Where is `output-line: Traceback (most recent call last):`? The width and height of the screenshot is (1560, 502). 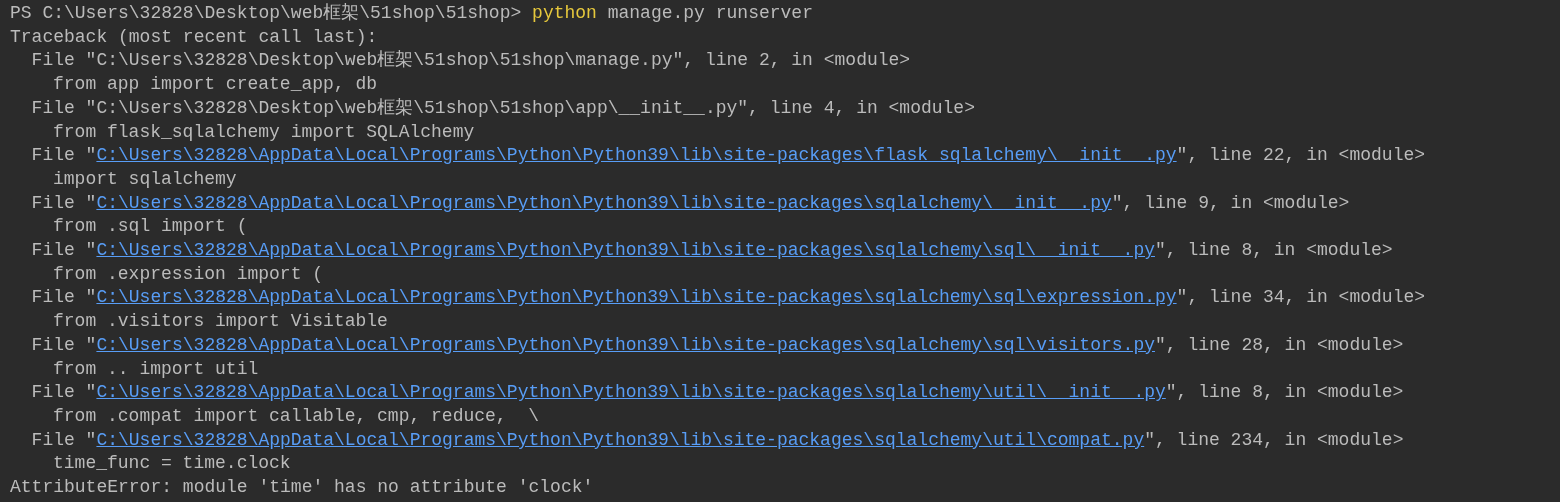
output-line: Traceback (most recent call last): is located at coordinates (194, 36).